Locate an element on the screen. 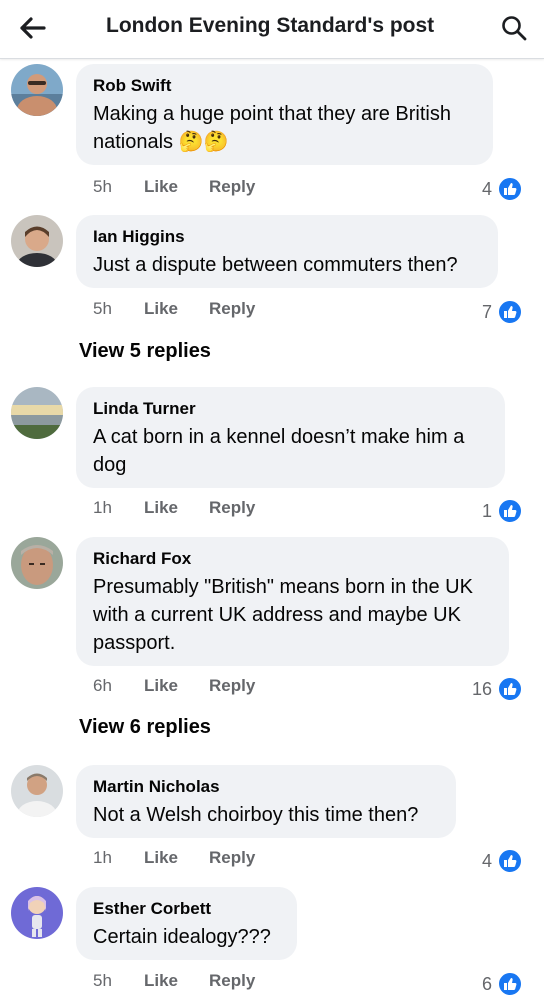 This screenshot has width=544, height=1000. comment-author: Martin Nicholas is located at coordinates (266, 787).